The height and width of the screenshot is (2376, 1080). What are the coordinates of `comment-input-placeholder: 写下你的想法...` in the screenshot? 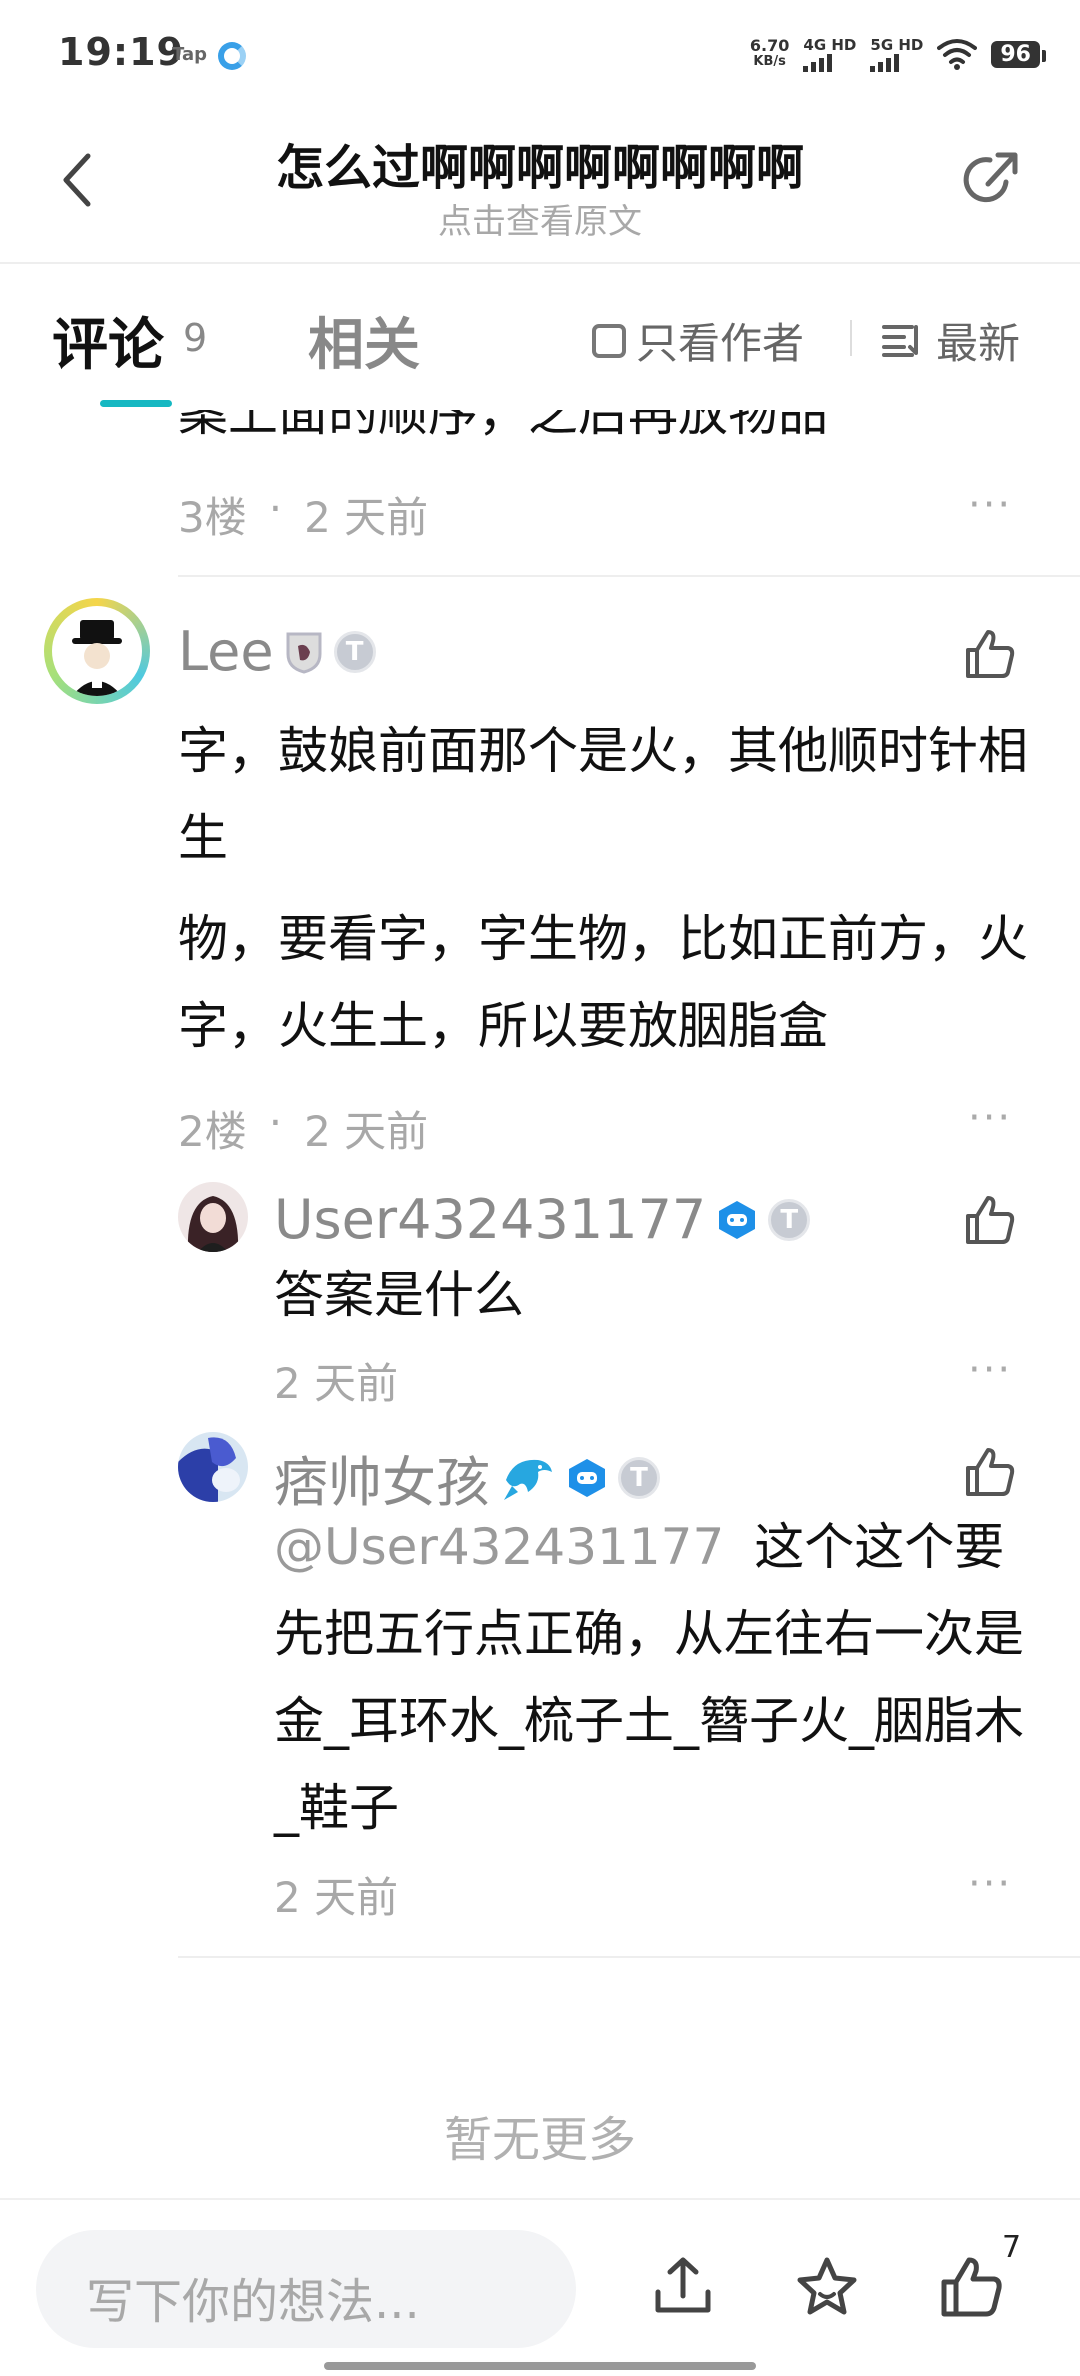 It's located at (253, 2302).